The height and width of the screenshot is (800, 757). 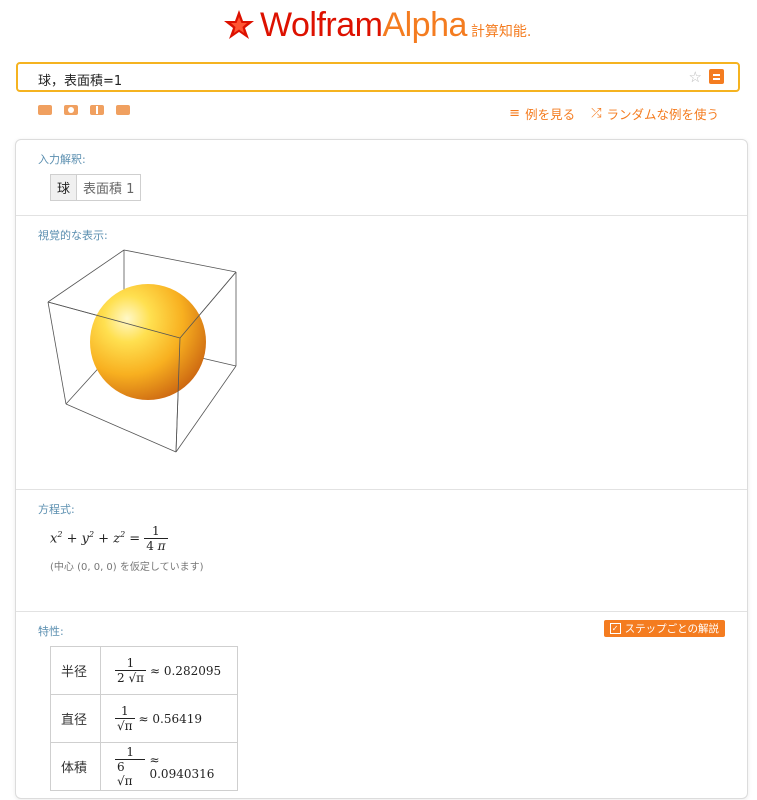 What do you see at coordinates (182, 766) in the screenshot?
I see `value-approx: ≈ 0.0940316` at bounding box center [182, 766].